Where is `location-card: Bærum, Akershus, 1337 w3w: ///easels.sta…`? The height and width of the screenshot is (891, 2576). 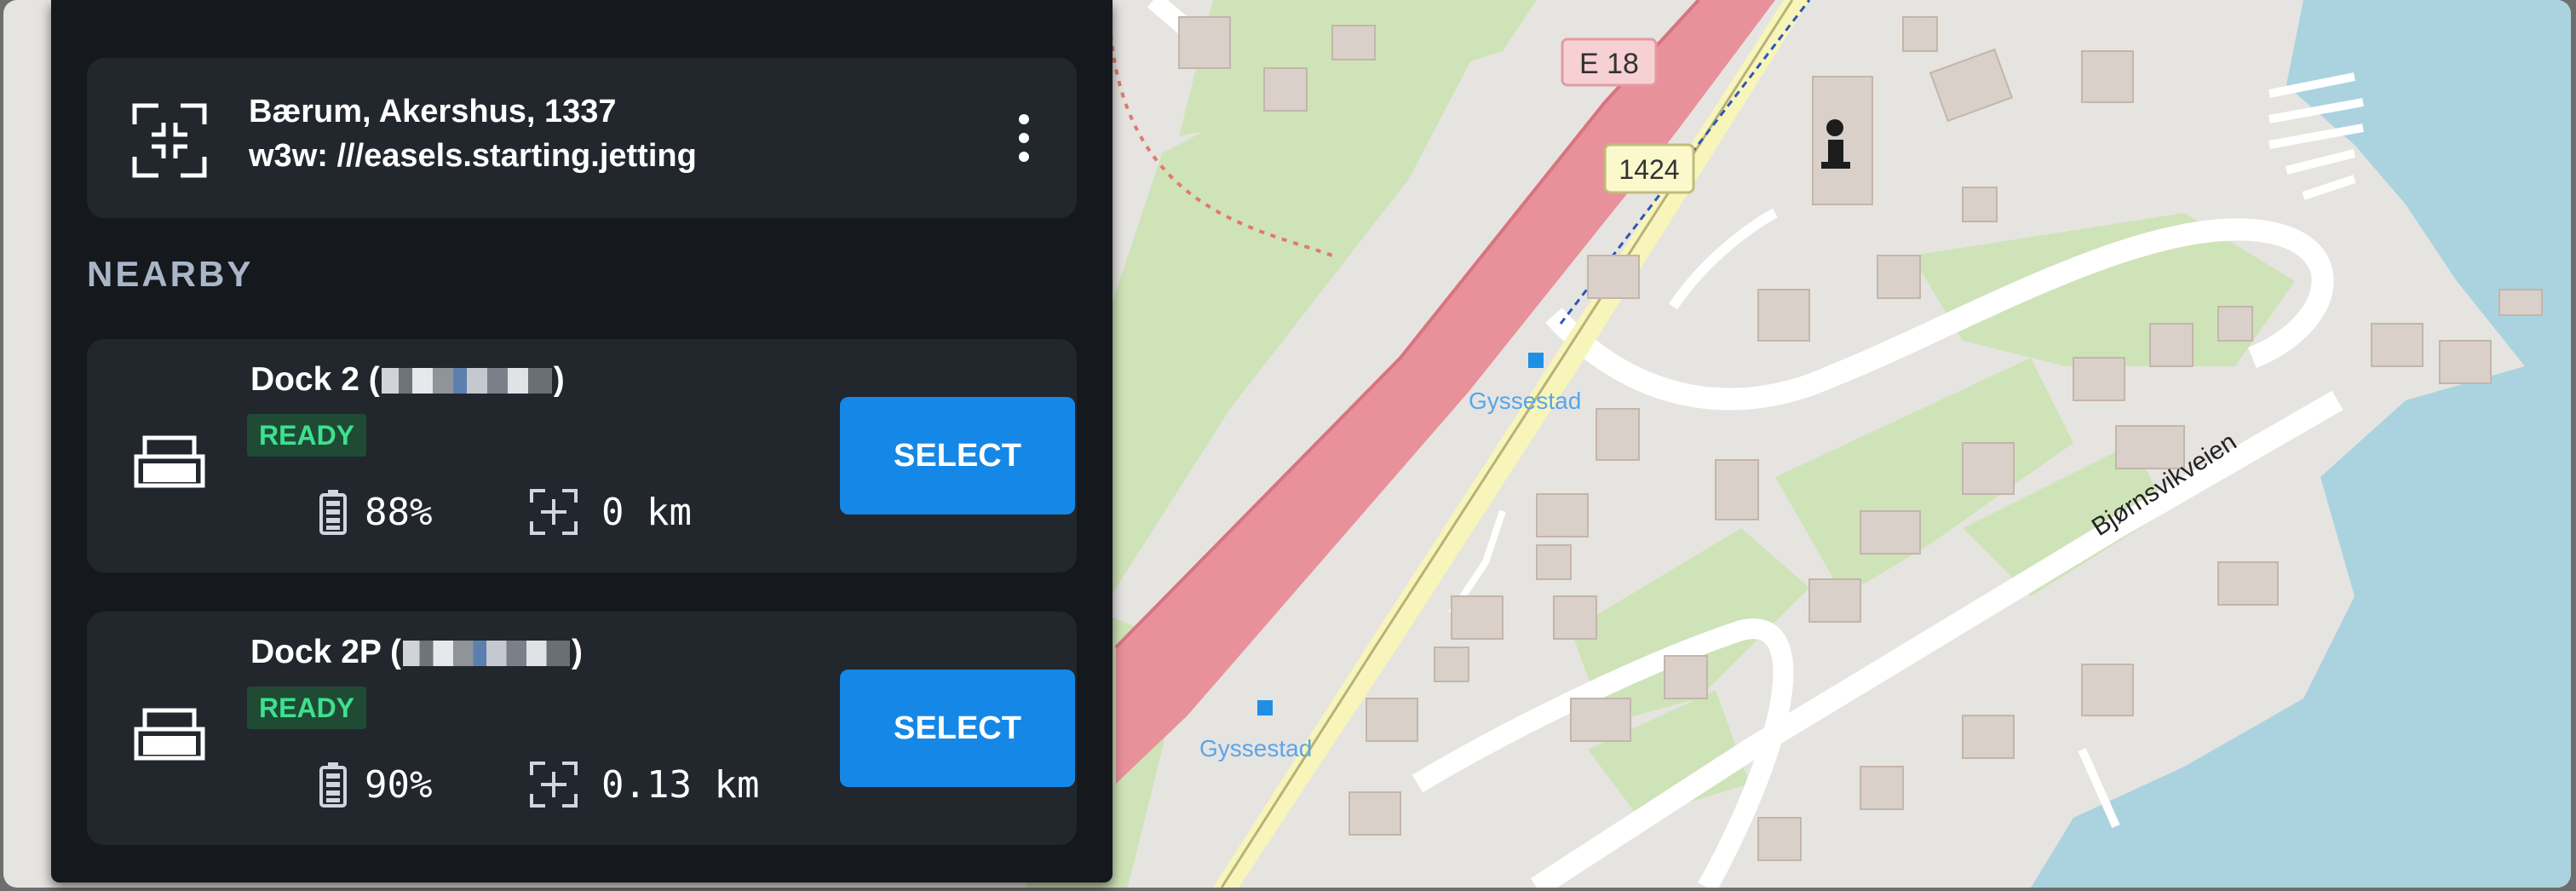 location-card: Bærum, Akershus, 1337 w3w: ///easels.sta… is located at coordinates (582, 138).